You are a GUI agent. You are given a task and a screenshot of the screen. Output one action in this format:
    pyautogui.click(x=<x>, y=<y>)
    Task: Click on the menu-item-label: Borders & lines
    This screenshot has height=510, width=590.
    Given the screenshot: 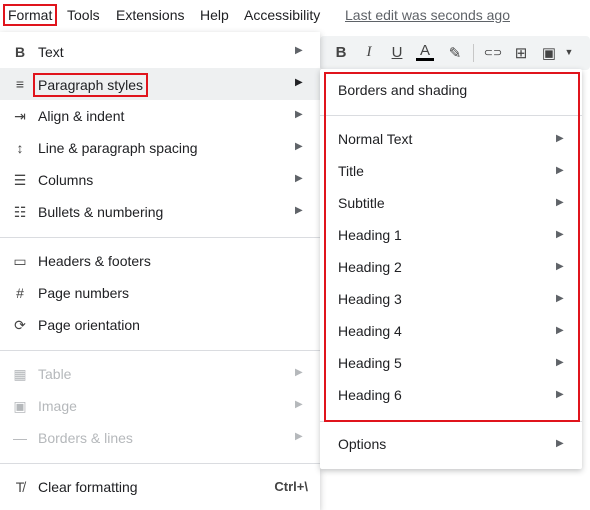 What is the action you would take?
    pyautogui.click(x=85, y=438)
    